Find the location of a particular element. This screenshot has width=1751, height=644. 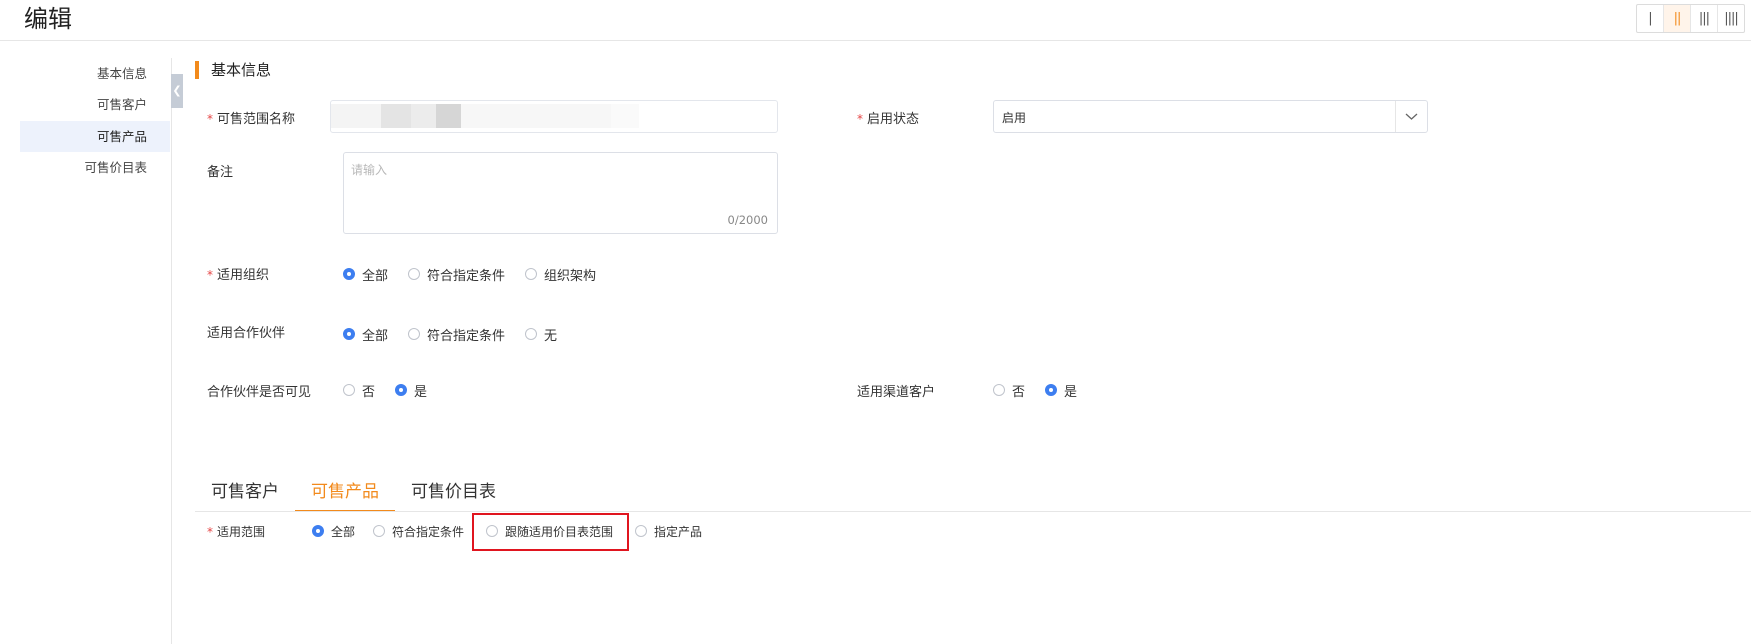

range-name-label-text: 可售范围名称 is located at coordinates (256, 119).